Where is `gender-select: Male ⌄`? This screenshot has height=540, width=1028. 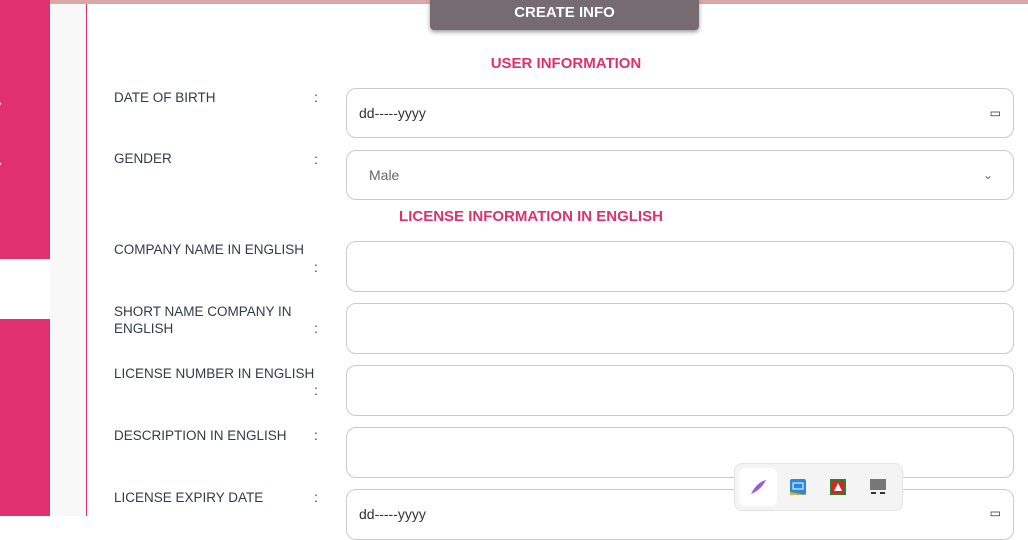 gender-select: Male ⌄ is located at coordinates (680, 175).